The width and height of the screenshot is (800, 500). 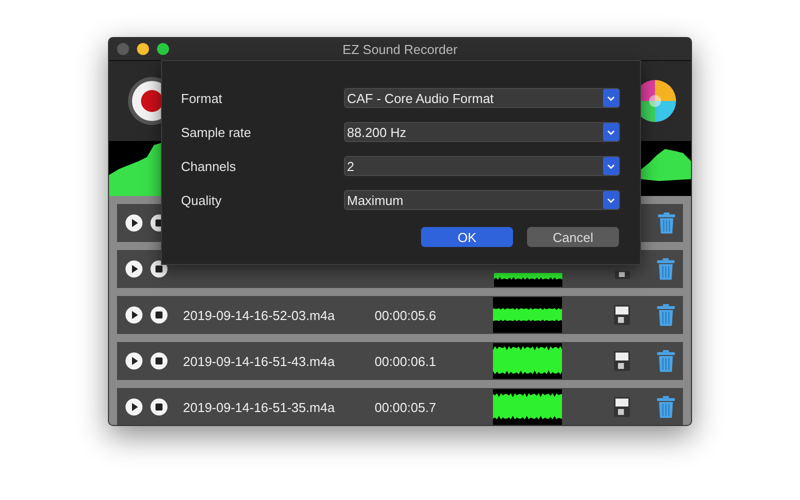 What do you see at coordinates (482, 166) in the screenshot?
I see `dropdown: 2` at bounding box center [482, 166].